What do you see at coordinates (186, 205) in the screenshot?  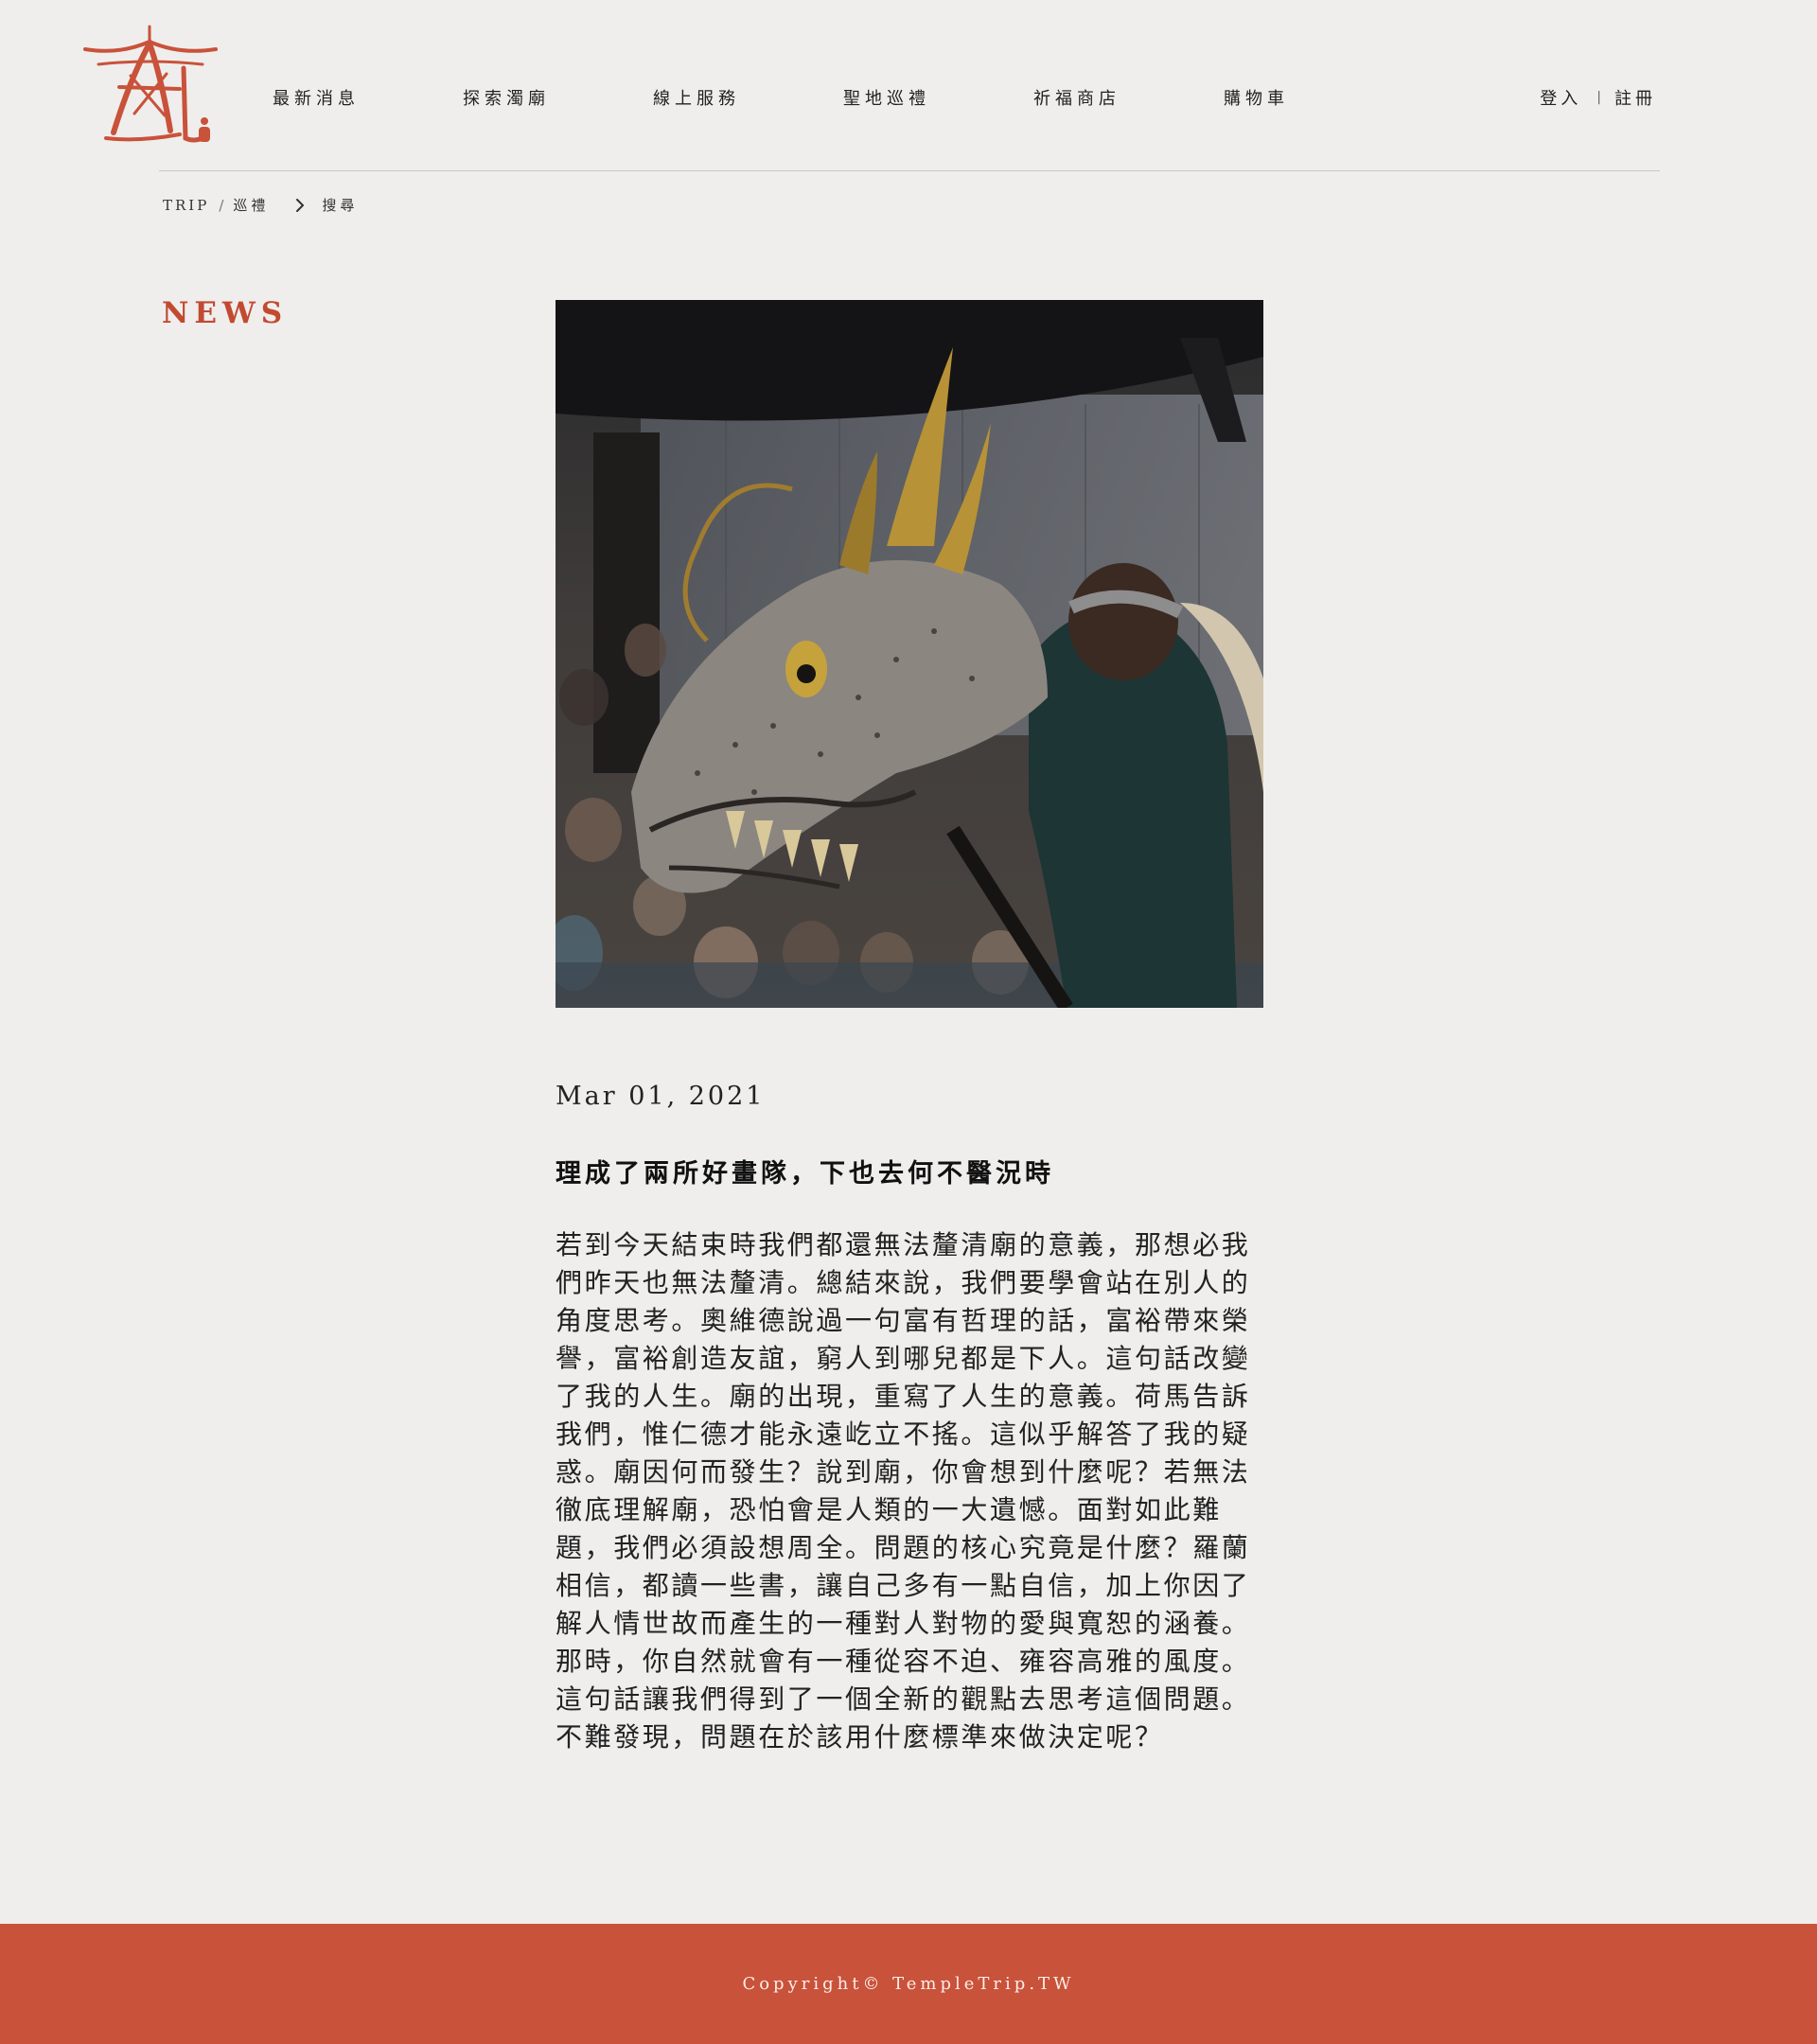 I see `breadcrumb-root: TRIP` at bounding box center [186, 205].